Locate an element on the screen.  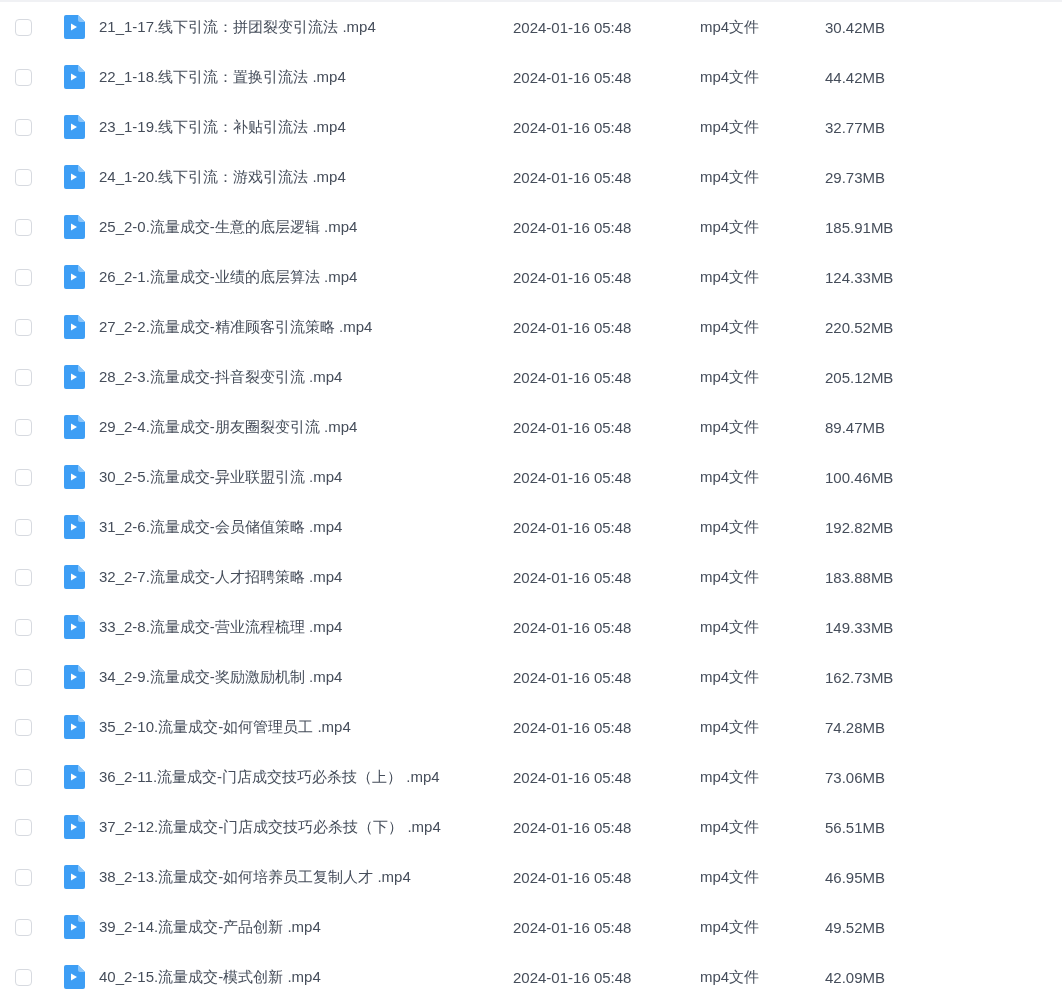
file-name: 22_1-18.线下引流：置换引流法 .mp4 is located at coordinates (306, 77).